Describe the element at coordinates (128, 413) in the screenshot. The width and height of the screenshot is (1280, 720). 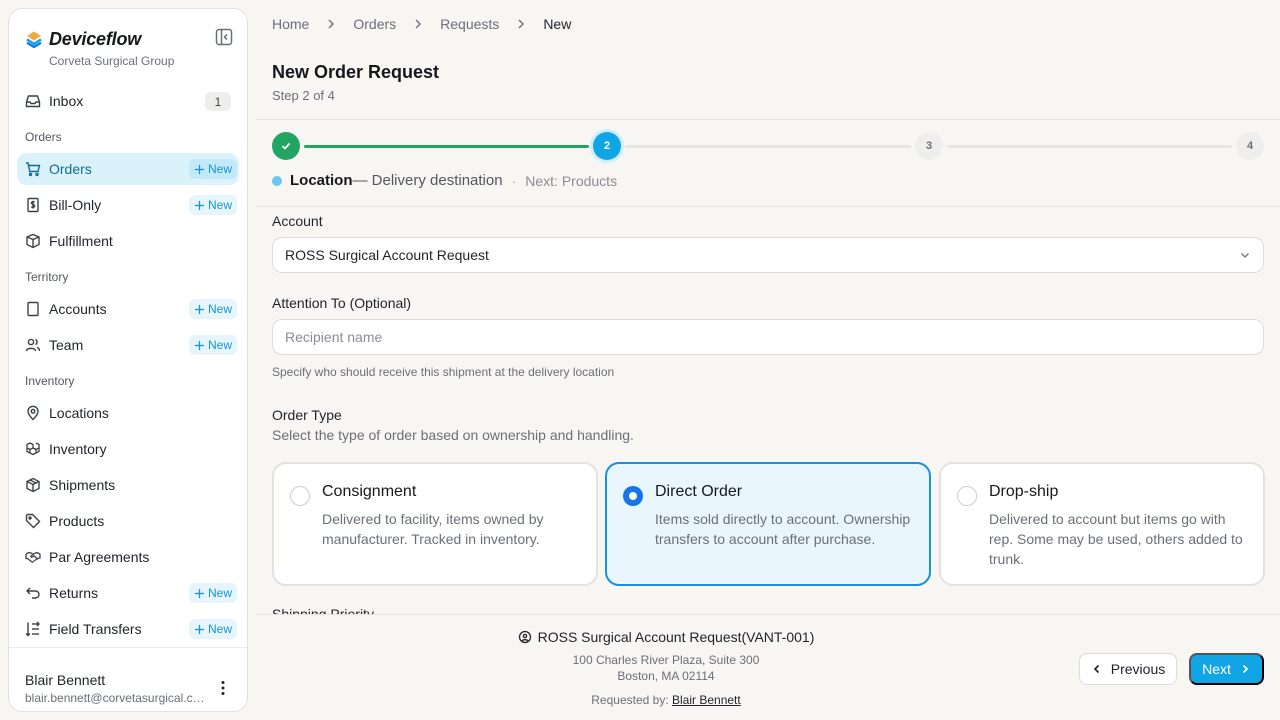
I see `sidebar-item-locations: Locations` at that location.